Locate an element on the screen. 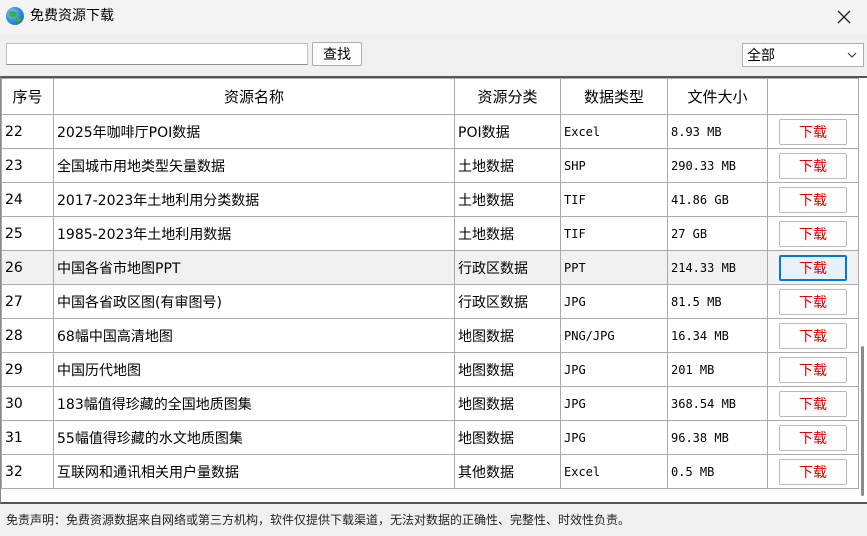 The width and height of the screenshot is (867, 536). close-icon is located at coordinates (844, 17).